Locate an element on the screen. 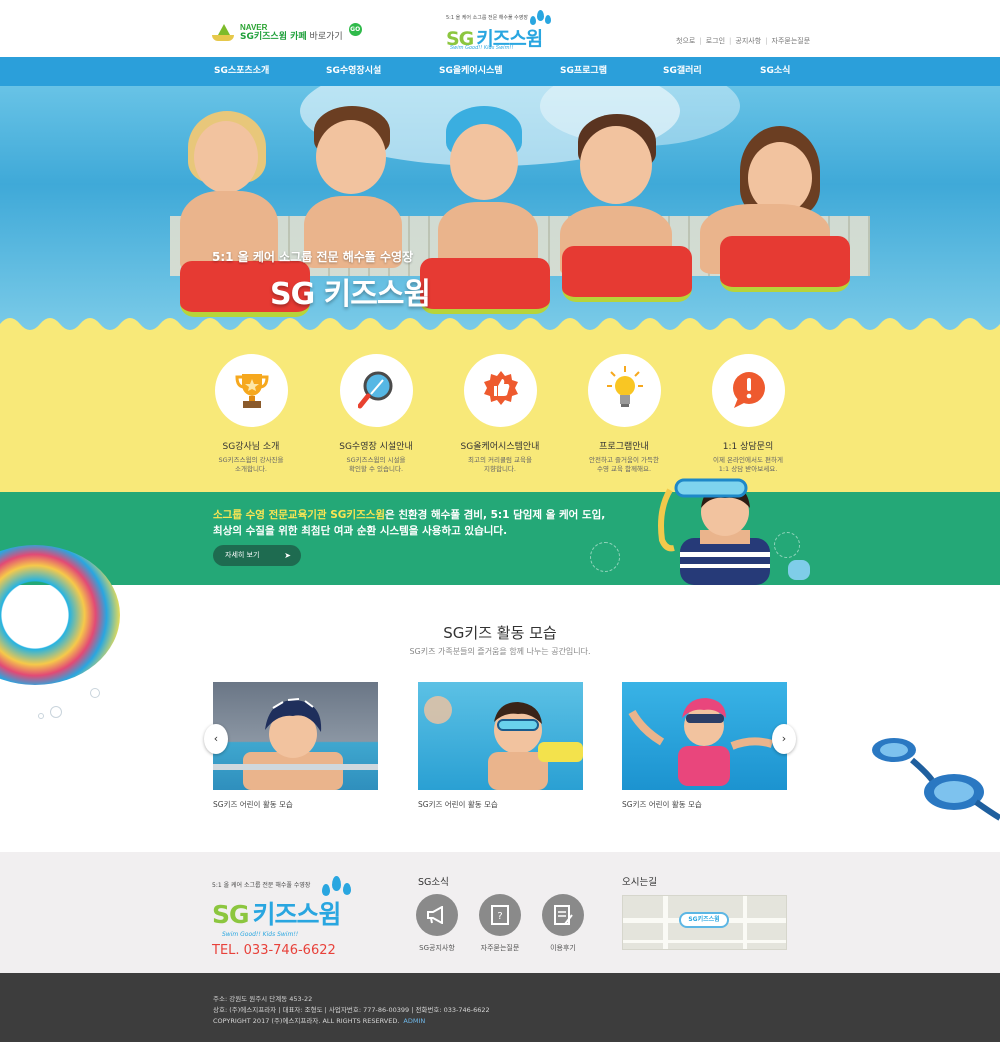 The height and width of the screenshot is (1042, 1000). faq-icon: ? is located at coordinates (500, 915).